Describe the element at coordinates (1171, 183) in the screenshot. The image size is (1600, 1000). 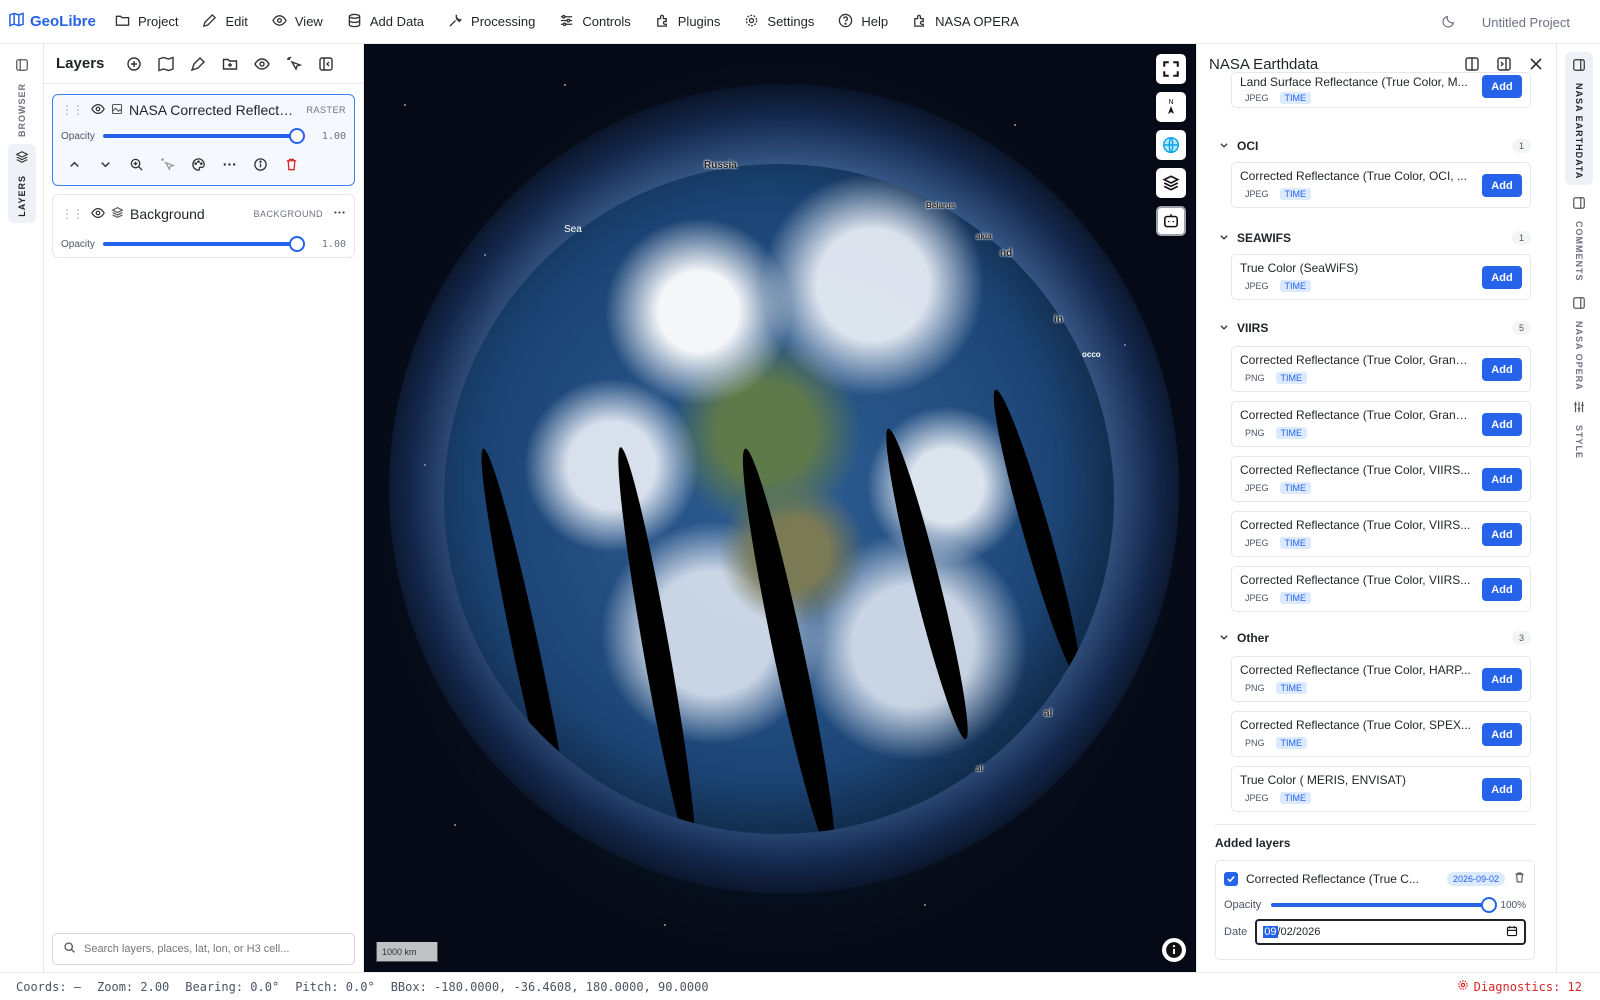
I see `basemap-layers-button` at that location.